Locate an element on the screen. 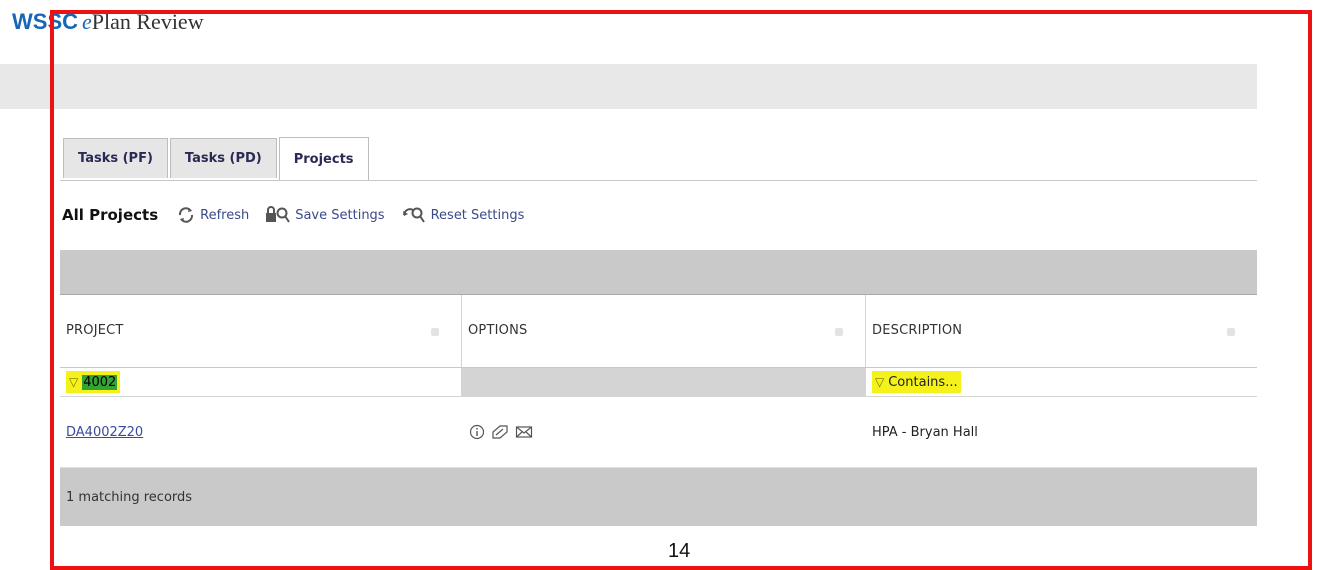  save-settings-label: Save Settings is located at coordinates (340, 215).